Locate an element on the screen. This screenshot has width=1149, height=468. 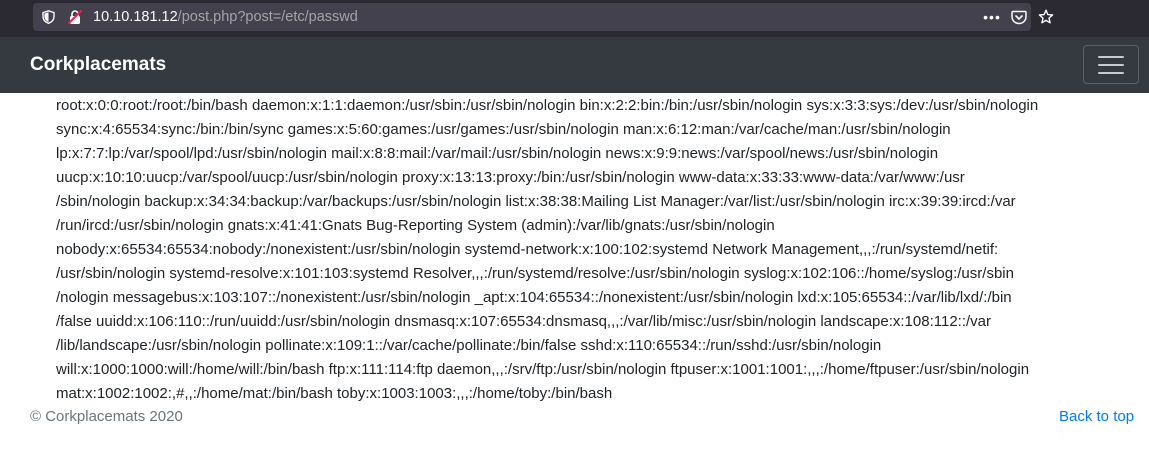
star-icon is located at coordinates (1046, 17).